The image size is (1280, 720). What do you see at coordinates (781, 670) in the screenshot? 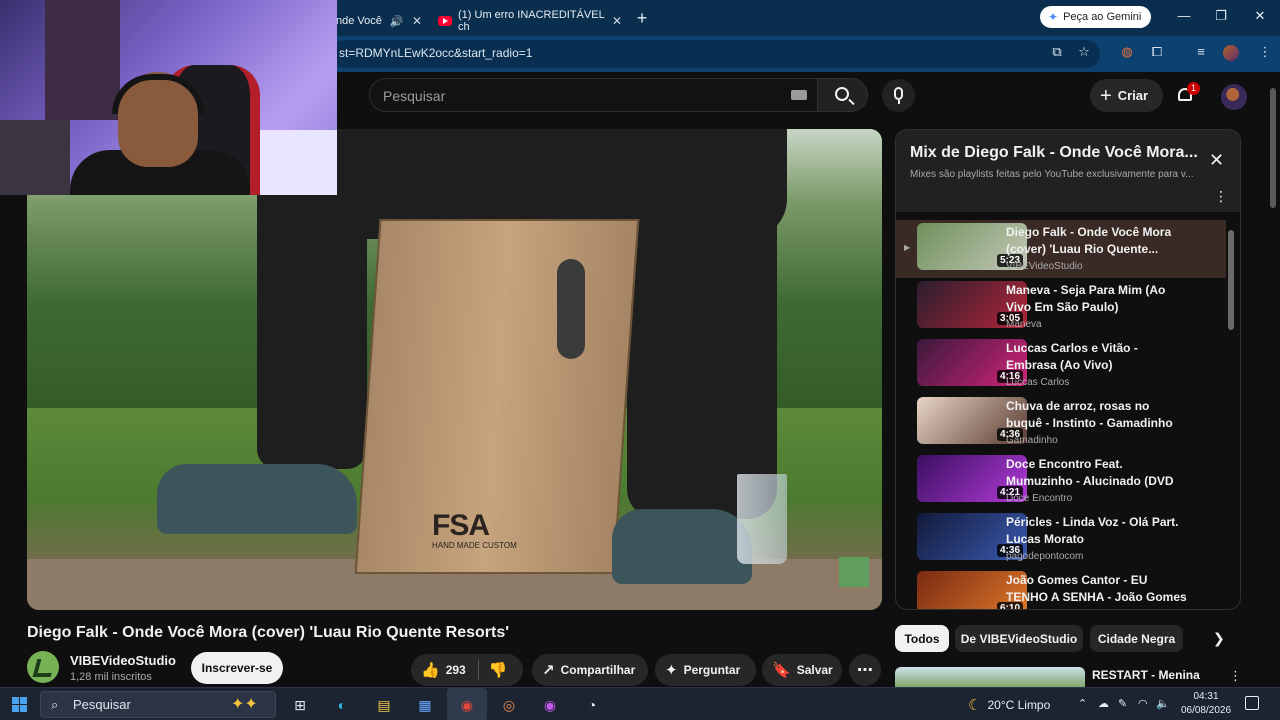
I see `bookmark-icon: 🔖` at bounding box center [781, 670].